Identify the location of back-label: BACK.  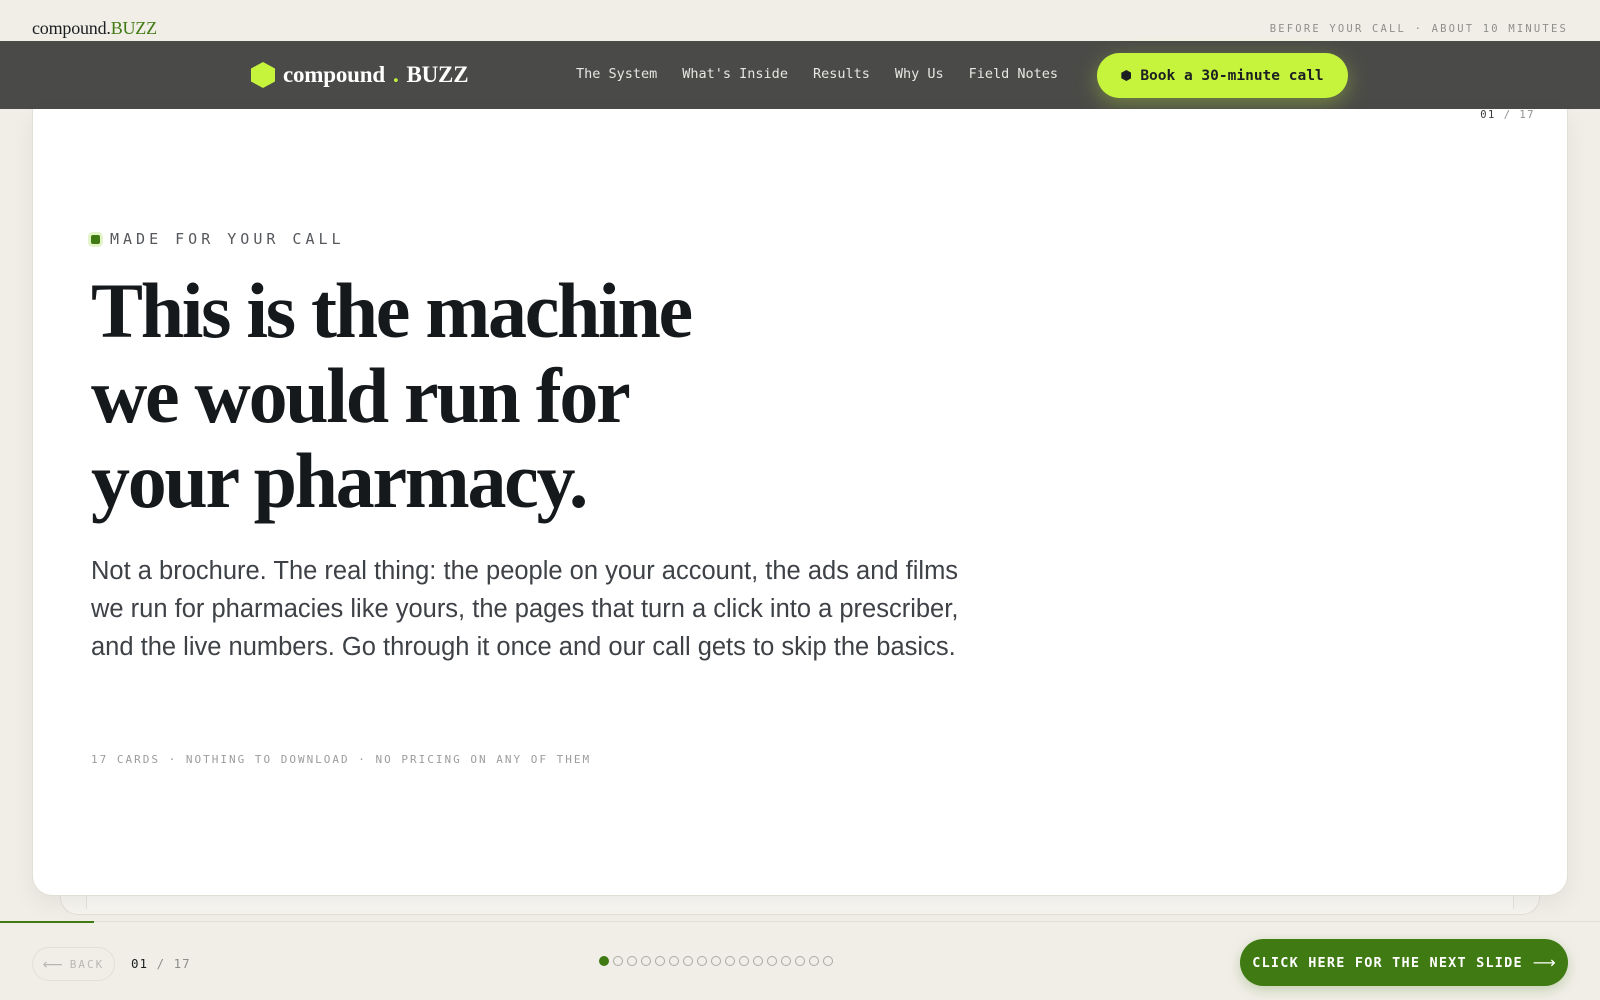
(87, 964).